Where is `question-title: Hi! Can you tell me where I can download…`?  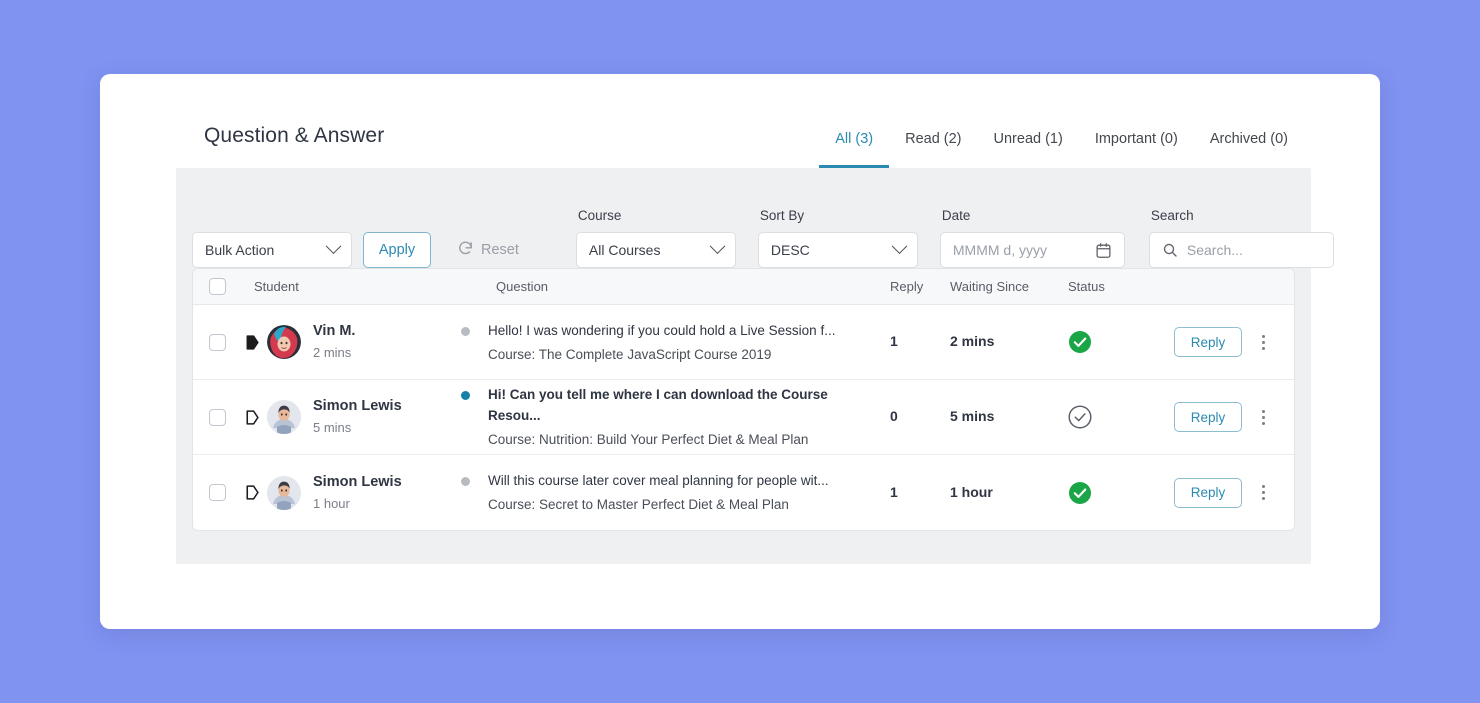
question-title: Hi! Can you tell me where I can download… is located at coordinates (658, 405).